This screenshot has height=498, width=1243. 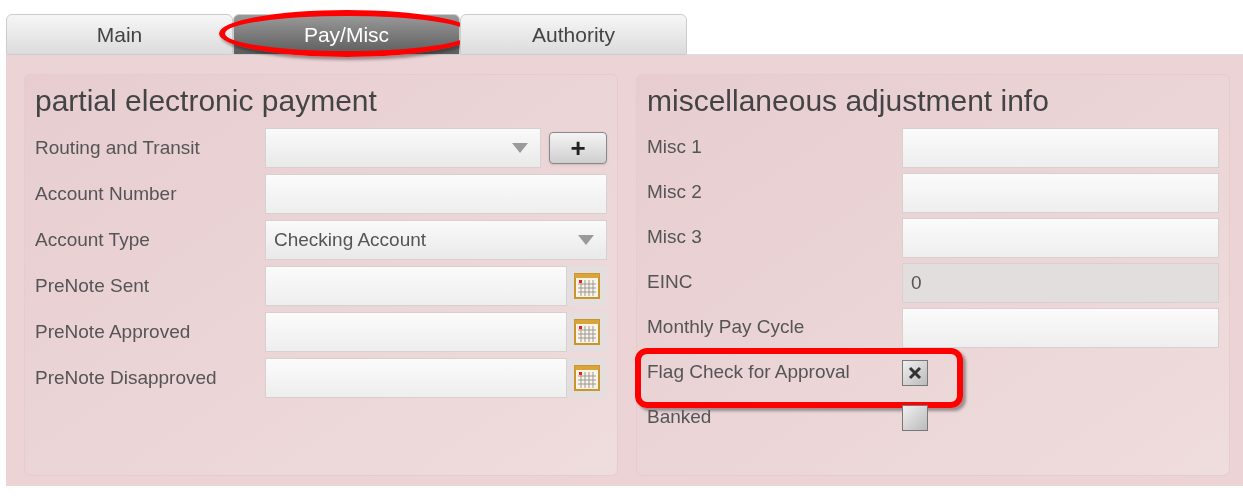 What do you see at coordinates (106, 193) in the screenshot?
I see `field-label: Account Number` at bounding box center [106, 193].